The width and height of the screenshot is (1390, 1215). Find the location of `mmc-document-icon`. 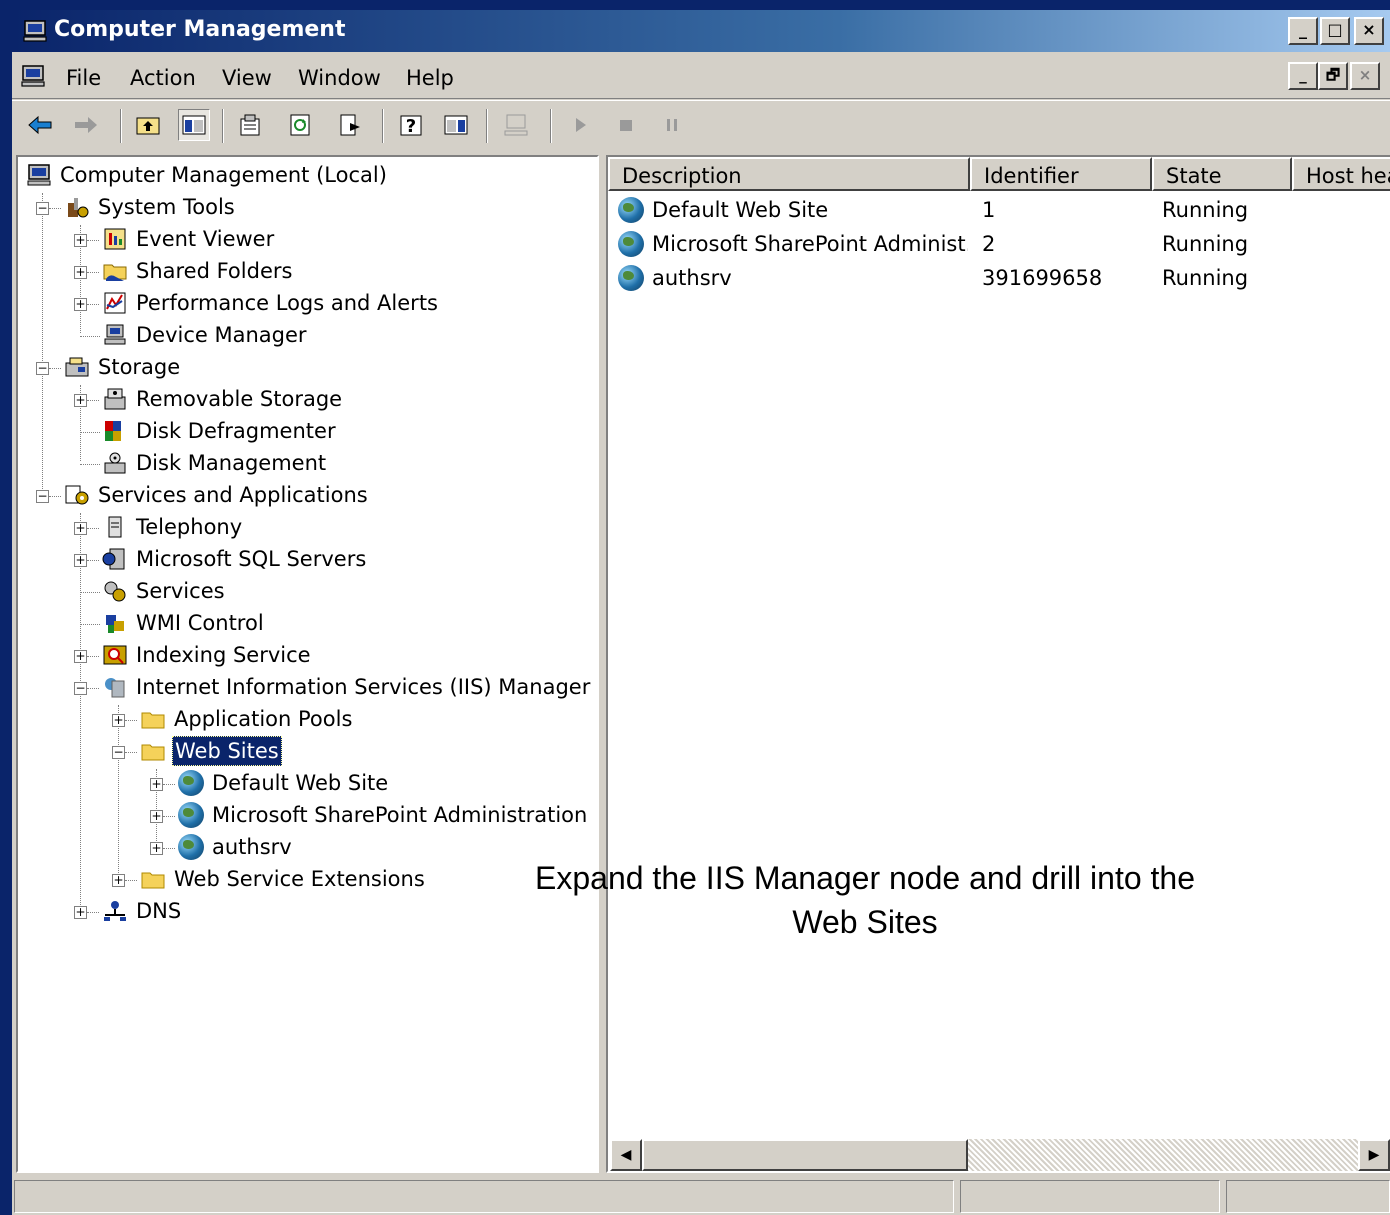

mmc-document-icon is located at coordinates (34, 76).